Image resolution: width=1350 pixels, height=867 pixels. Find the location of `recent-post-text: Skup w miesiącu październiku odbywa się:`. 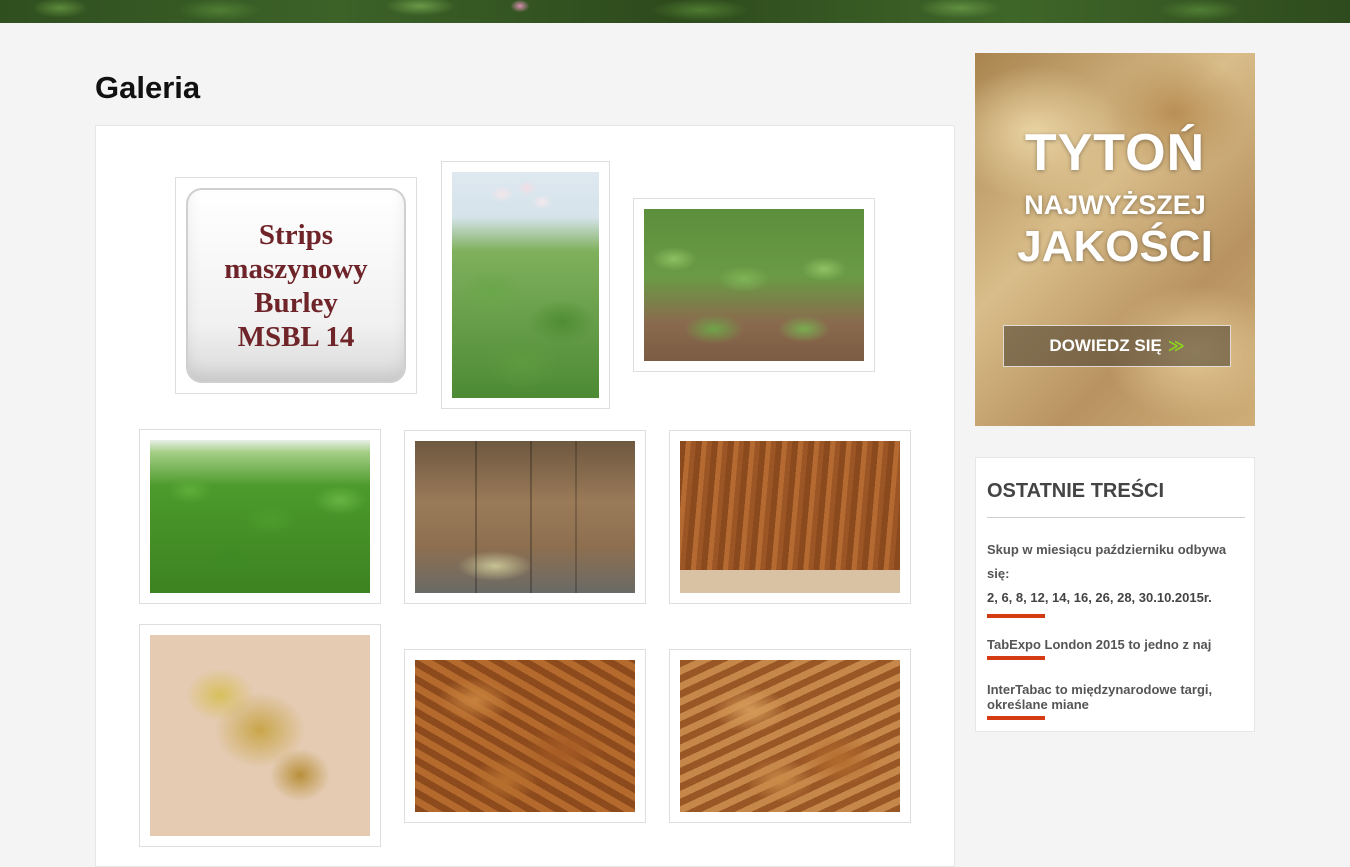

recent-post-text: Skup w miesiącu październiku odbywa się: is located at coordinates (1107, 561).